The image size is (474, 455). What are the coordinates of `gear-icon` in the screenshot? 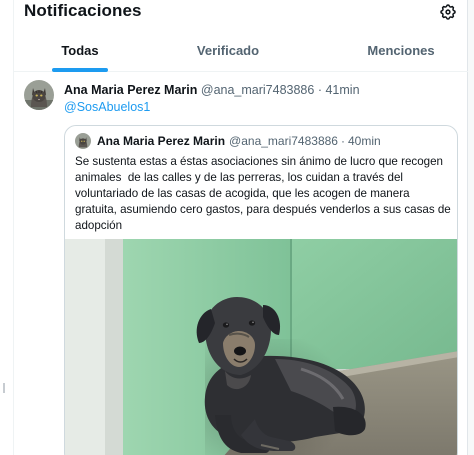 It's located at (448, 12).